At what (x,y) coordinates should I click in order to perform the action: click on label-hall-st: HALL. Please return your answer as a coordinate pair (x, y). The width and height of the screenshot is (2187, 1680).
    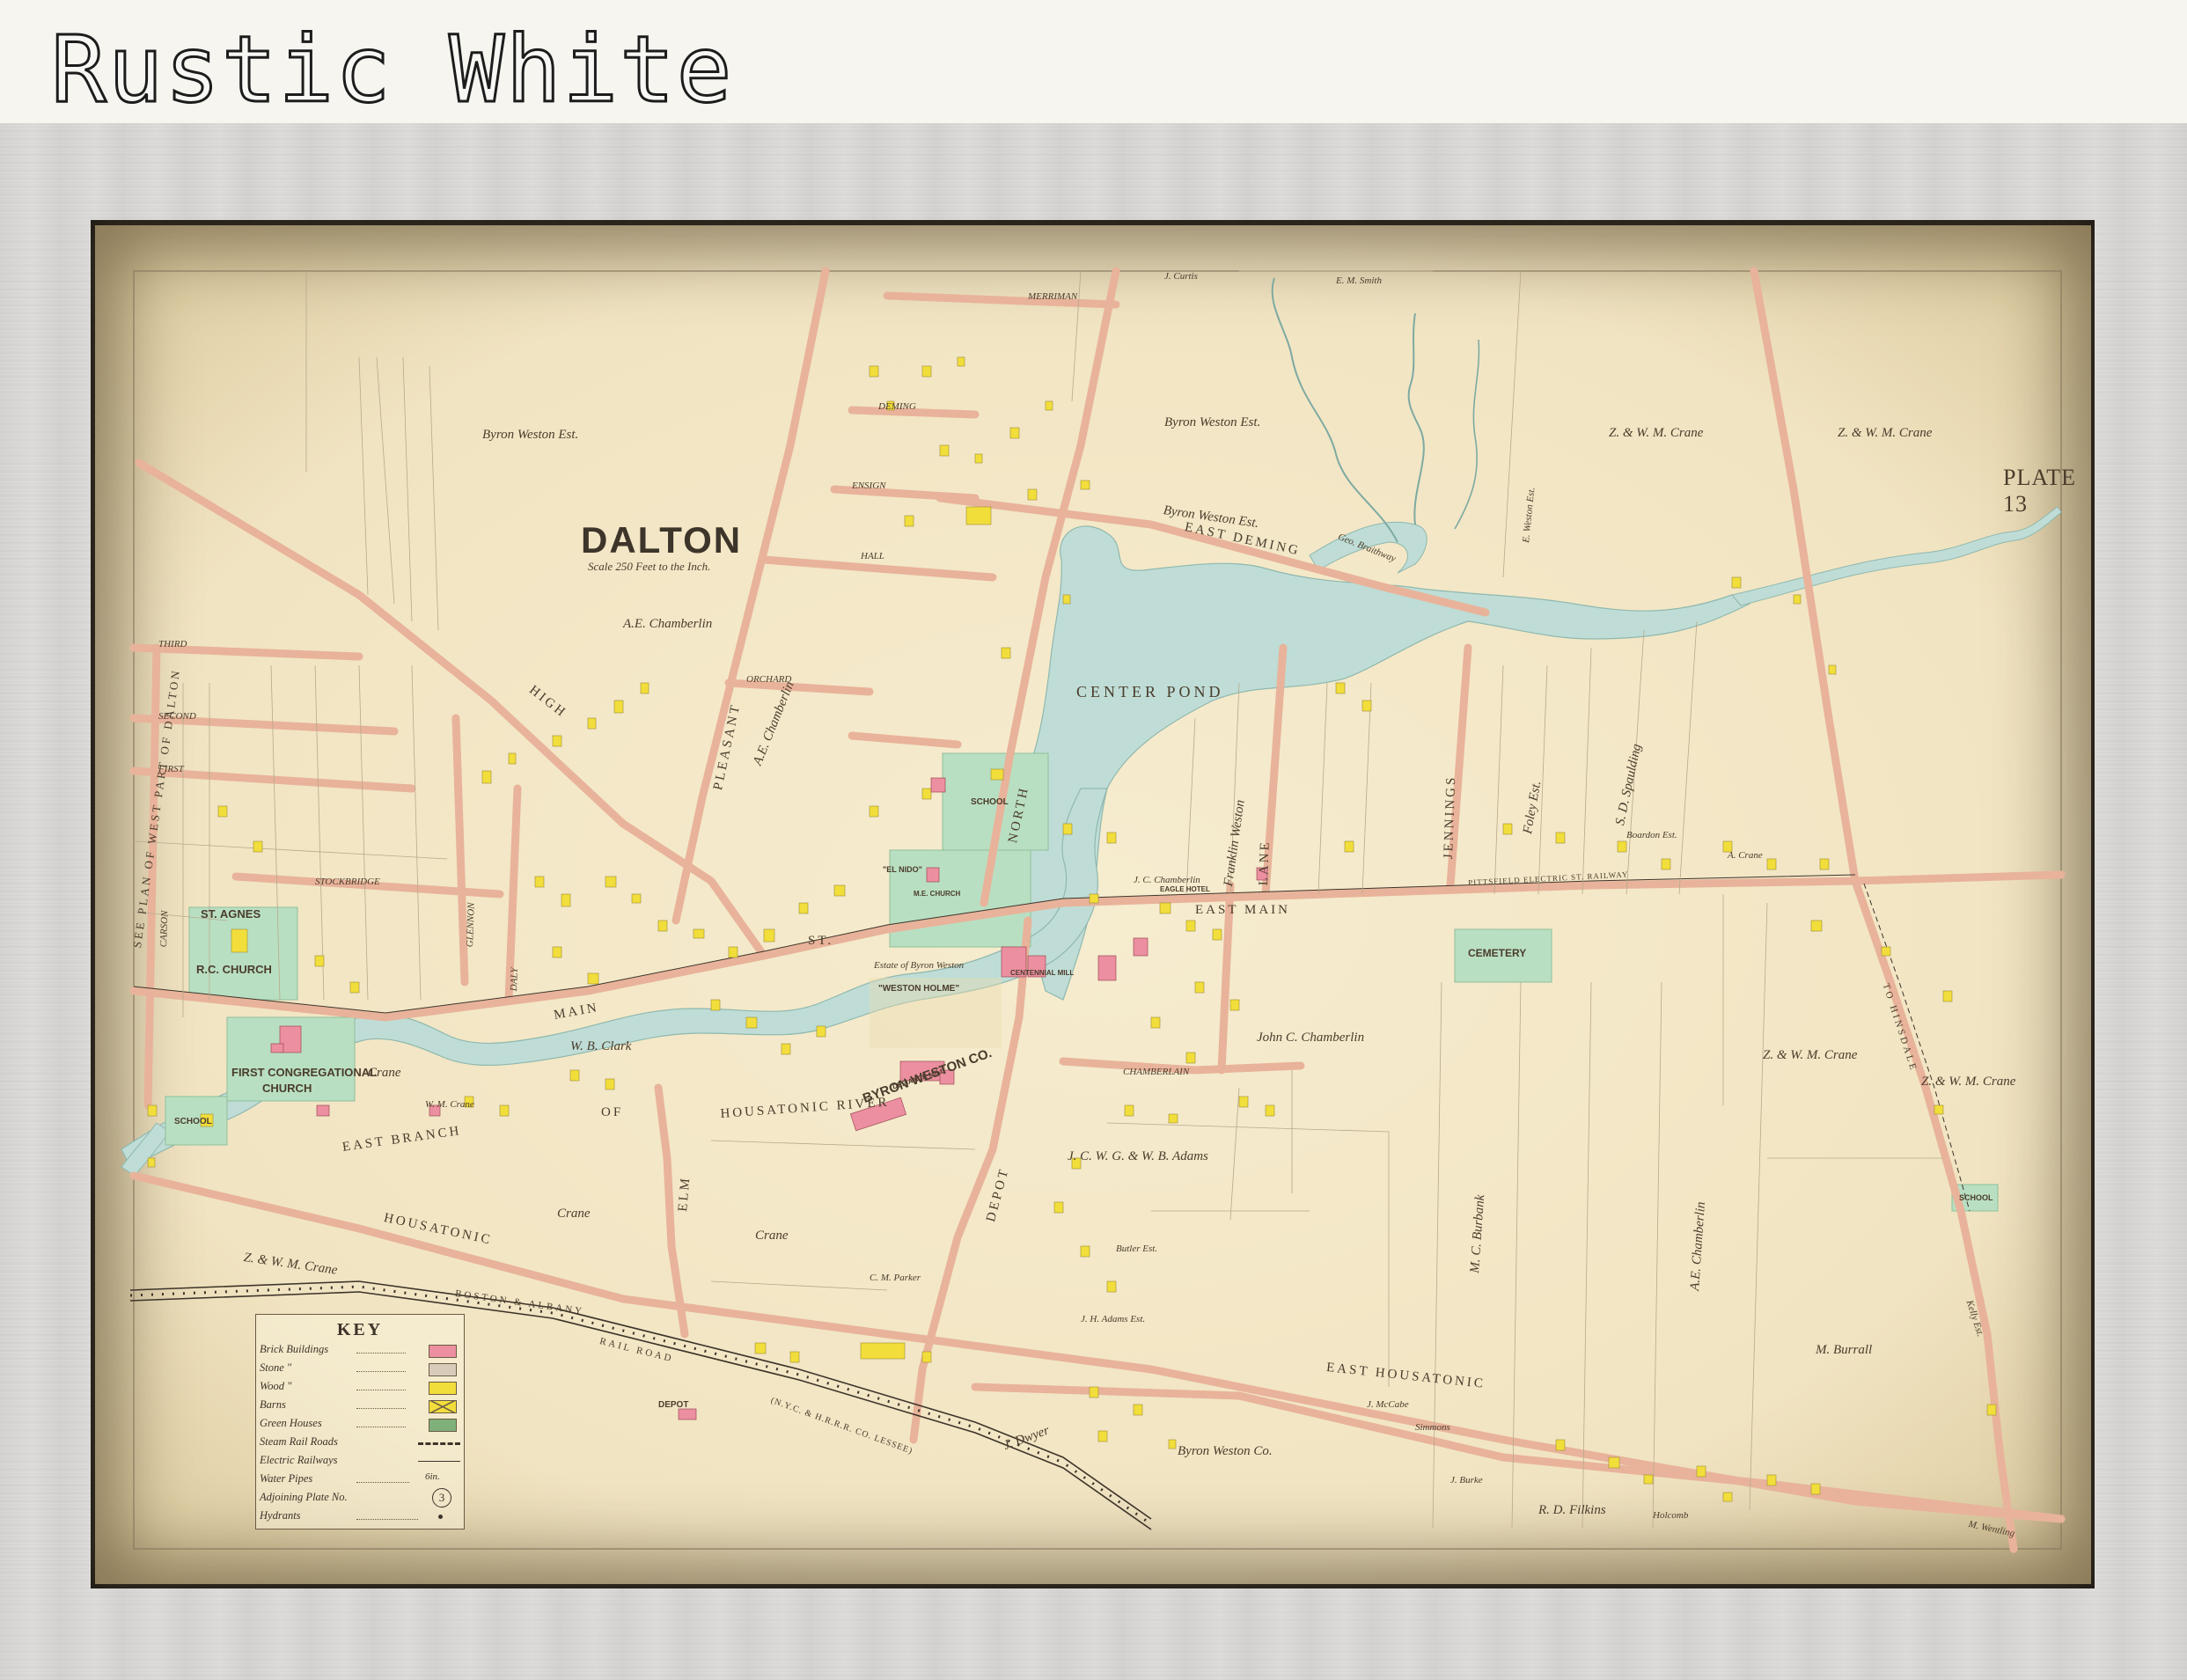
    Looking at the image, I should click on (873, 556).